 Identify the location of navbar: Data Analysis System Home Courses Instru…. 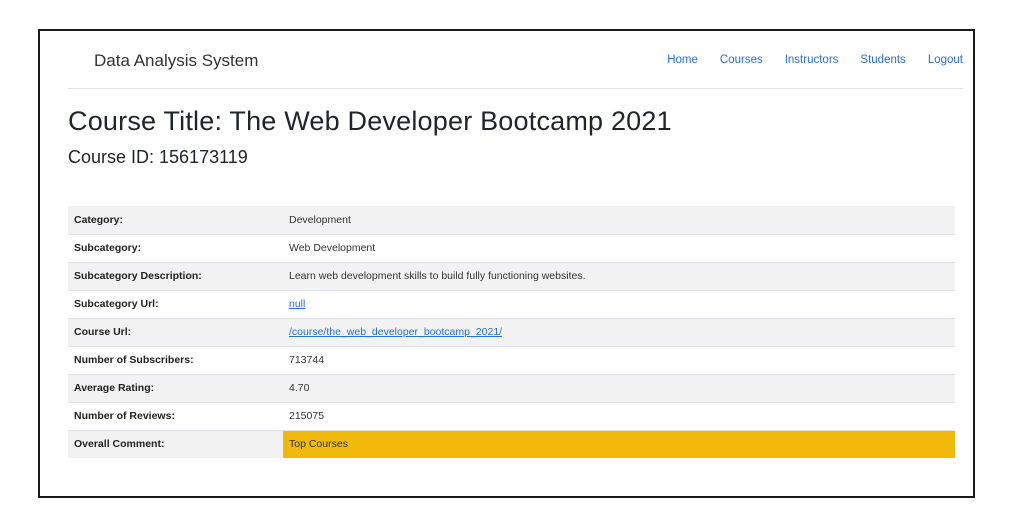
(515, 60).